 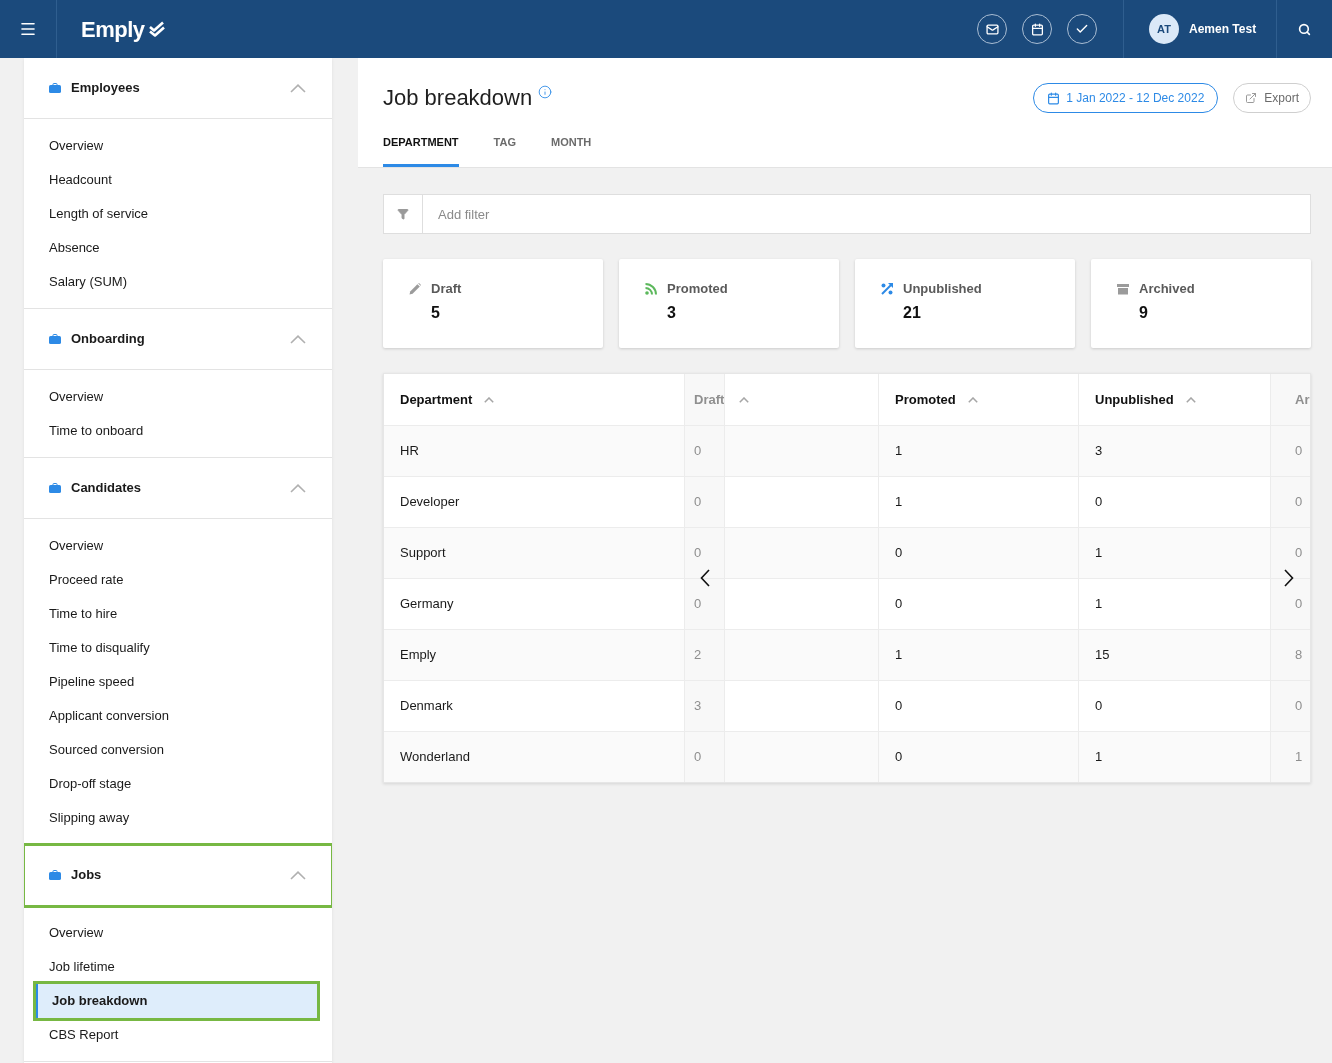 What do you see at coordinates (534, 399) in the screenshot?
I see `column-header: Department` at bounding box center [534, 399].